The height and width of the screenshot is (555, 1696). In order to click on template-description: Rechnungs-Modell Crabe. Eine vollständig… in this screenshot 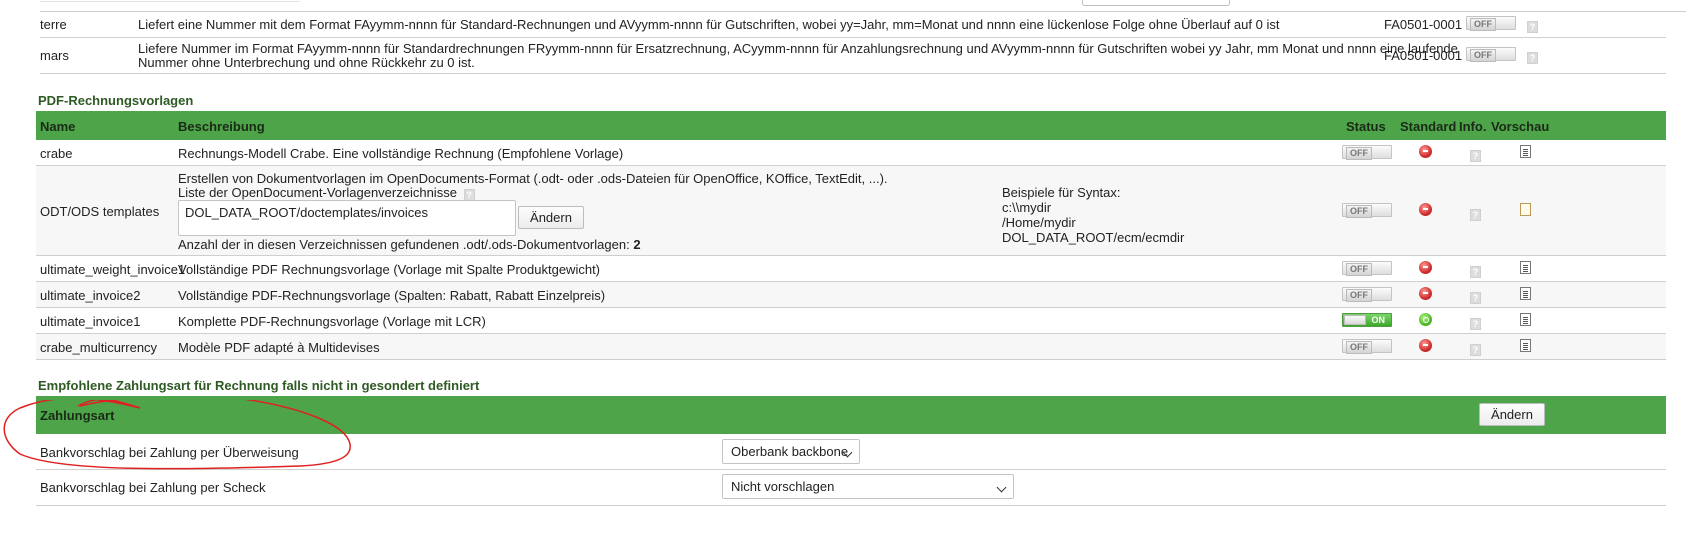, I will do `click(401, 153)`.